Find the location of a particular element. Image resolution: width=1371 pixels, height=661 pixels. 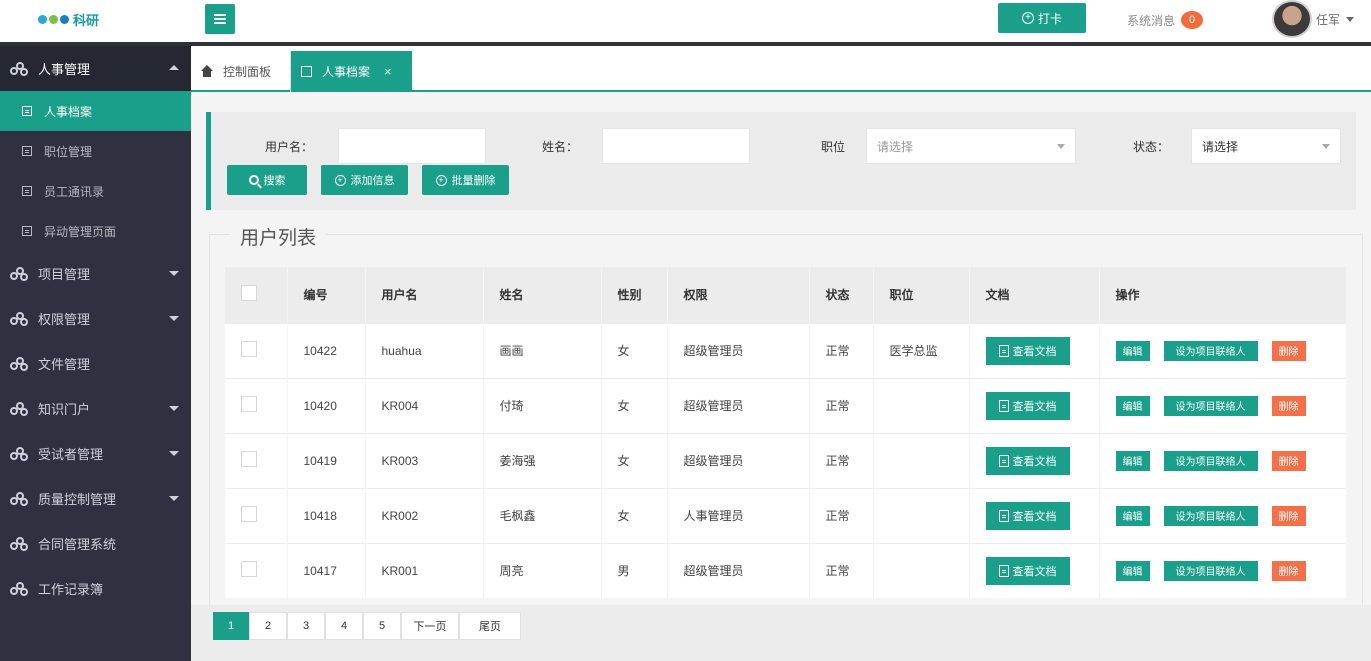

sidebar-group-subjects: 受试者管理 is located at coordinates (95, 453).